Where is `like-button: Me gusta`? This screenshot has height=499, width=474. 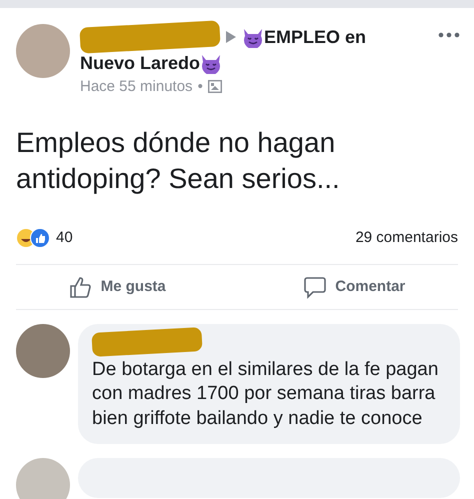
like-button: Me gusta is located at coordinates (117, 286).